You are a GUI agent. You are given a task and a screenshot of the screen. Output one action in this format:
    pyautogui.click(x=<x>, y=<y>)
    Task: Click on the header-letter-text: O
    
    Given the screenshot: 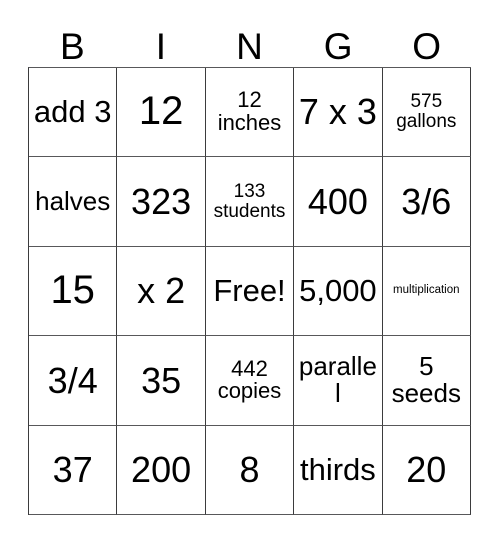 What is the action you would take?
    pyautogui.click(x=427, y=46)
    